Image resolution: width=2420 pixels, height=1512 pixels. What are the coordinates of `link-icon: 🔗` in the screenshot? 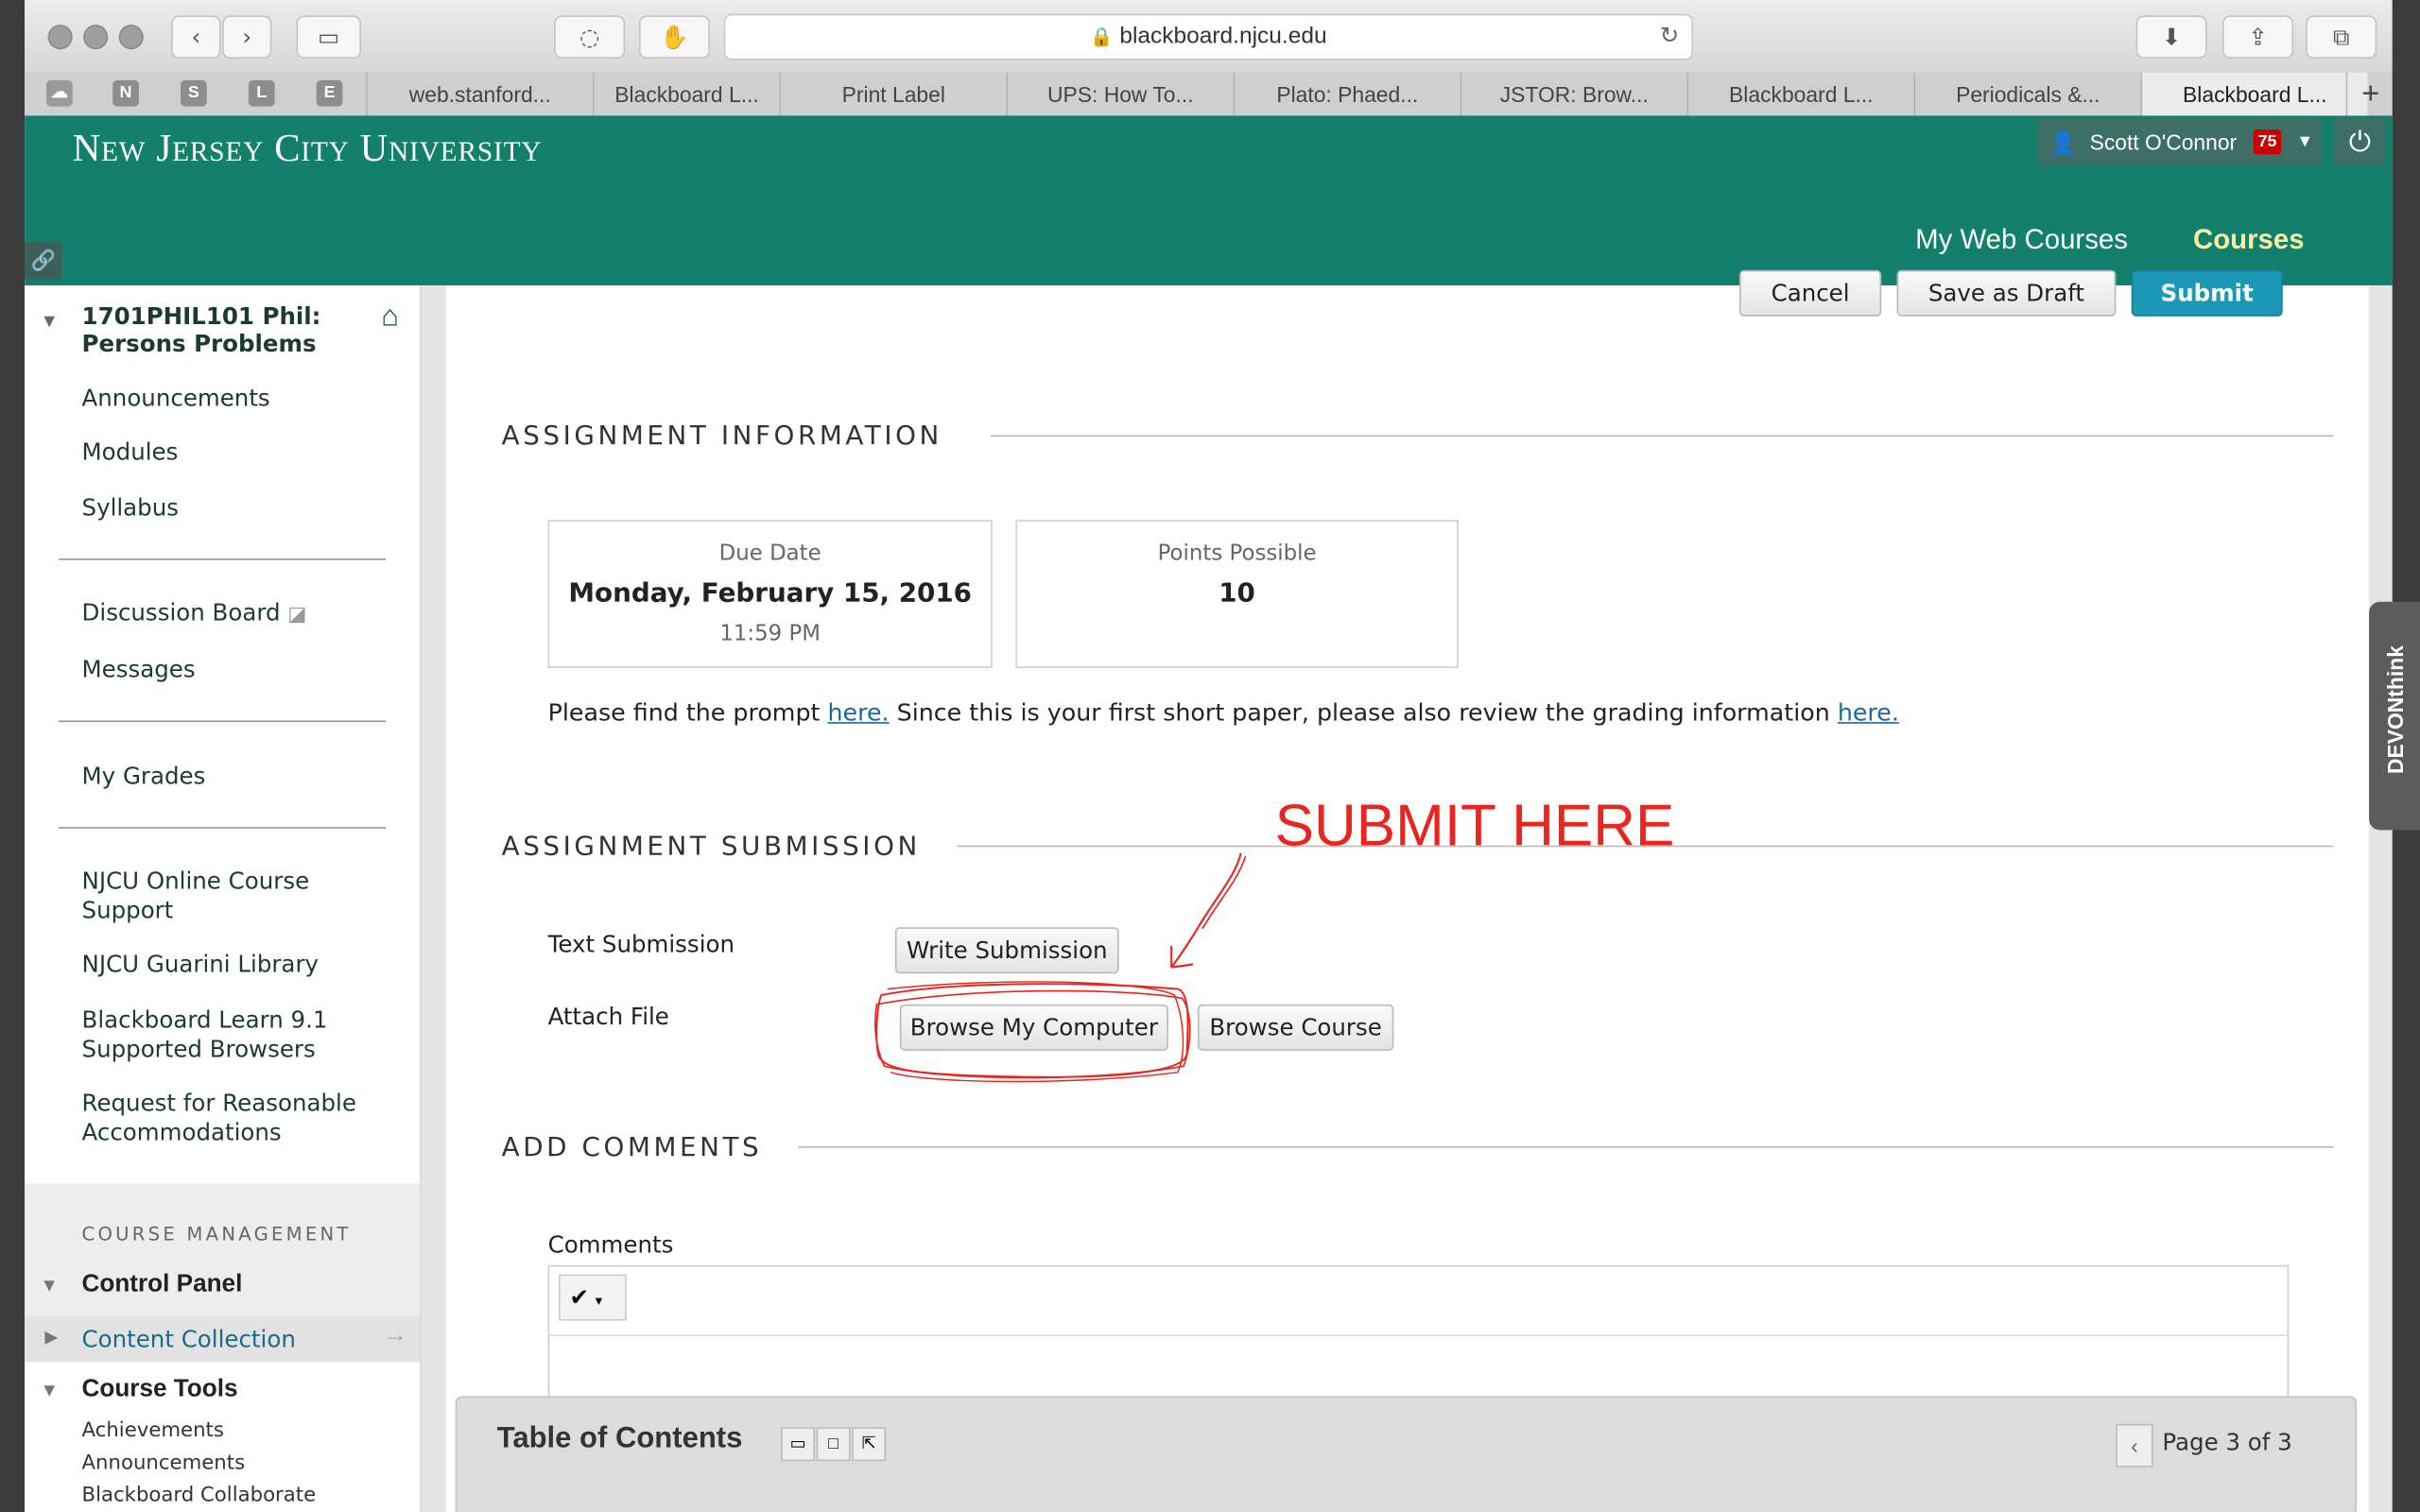 It's located at (43, 261).